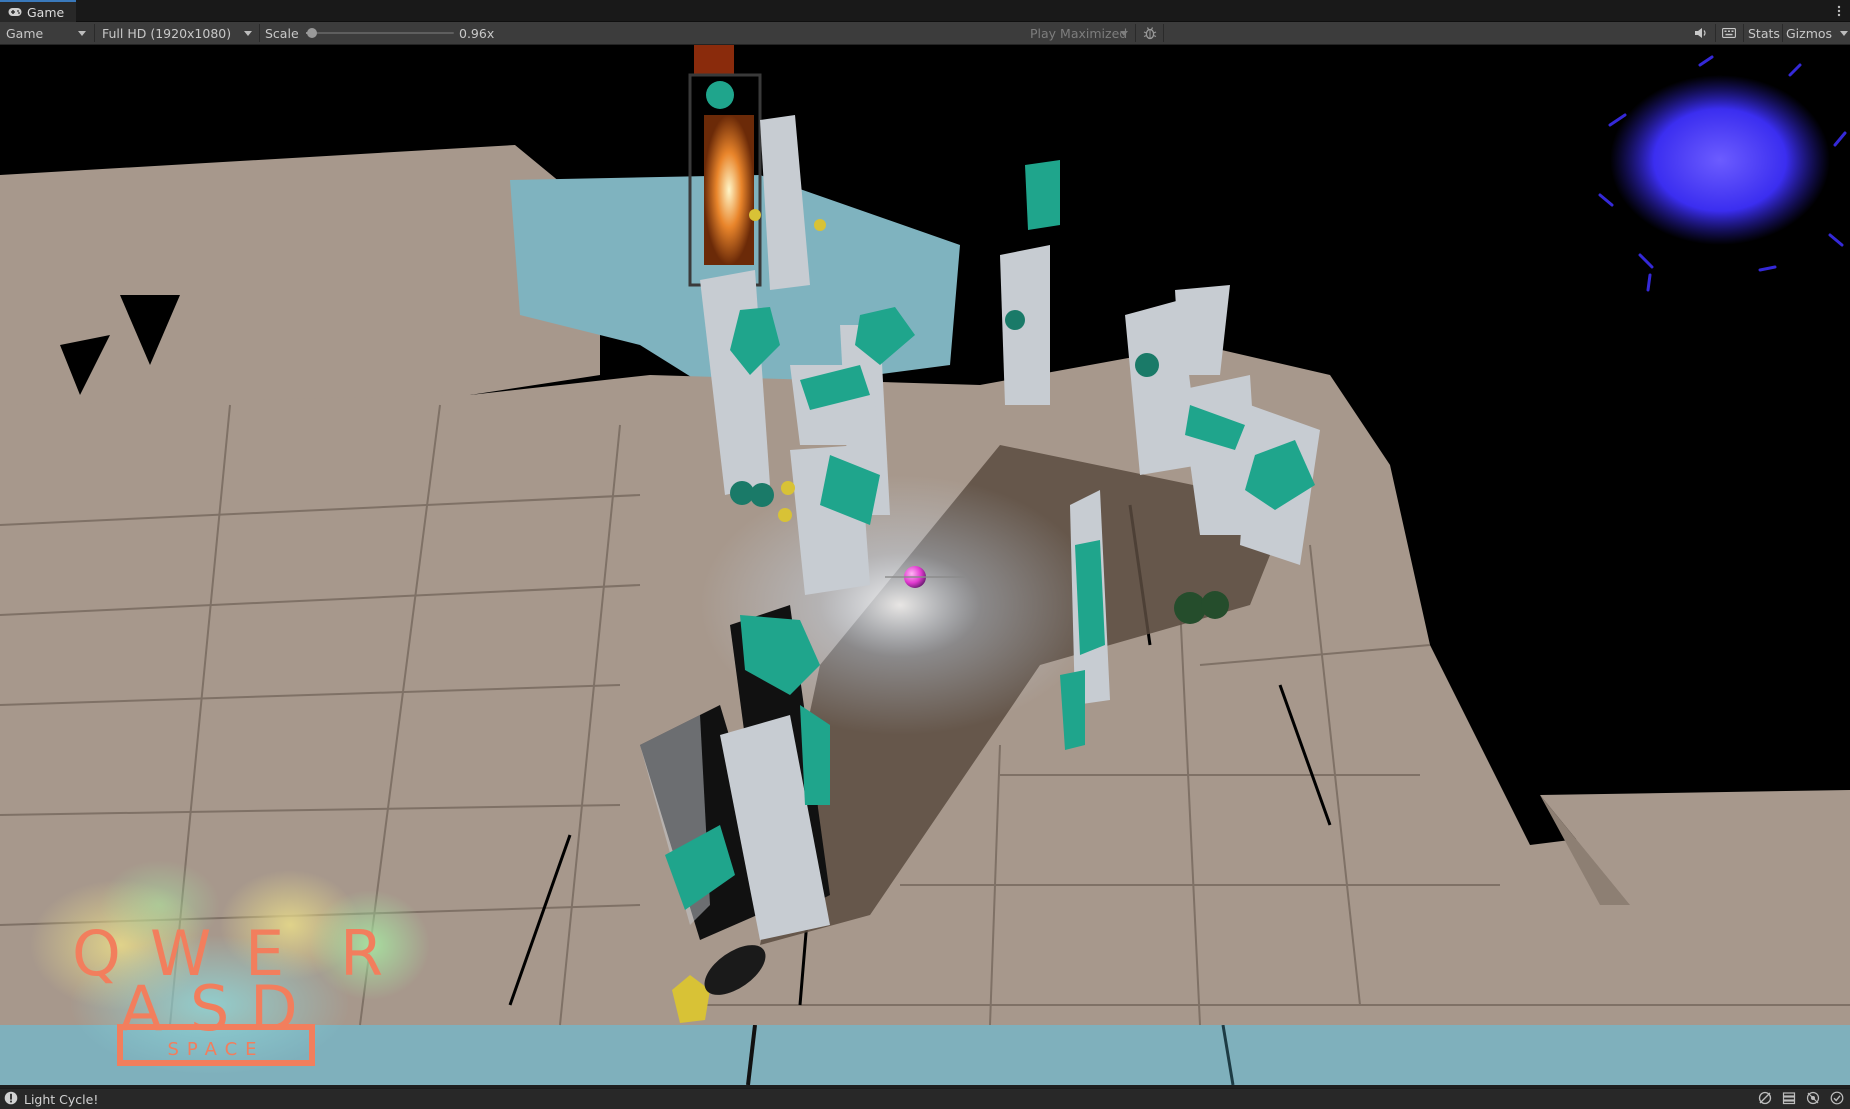 This screenshot has height=1109, width=1850. I want to click on stats-button: Stats, so click(1764, 33).